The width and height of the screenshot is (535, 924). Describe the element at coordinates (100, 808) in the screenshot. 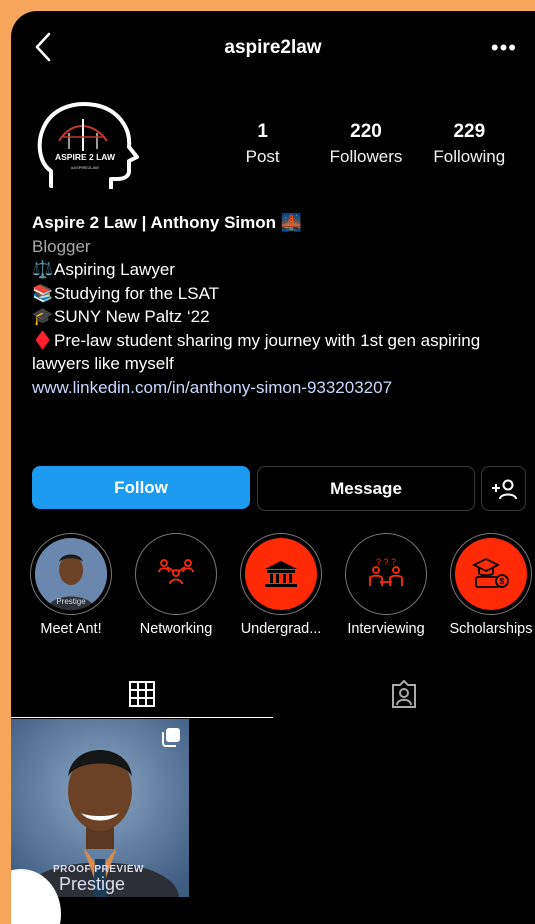

I see `post-thumbnail: PROOF PREVIEW Prestige` at that location.